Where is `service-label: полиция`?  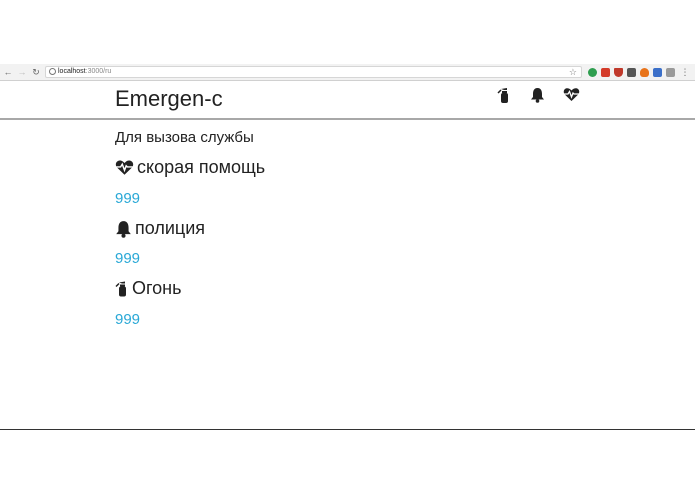
service-label: полиция is located at coordinates (170, 228).